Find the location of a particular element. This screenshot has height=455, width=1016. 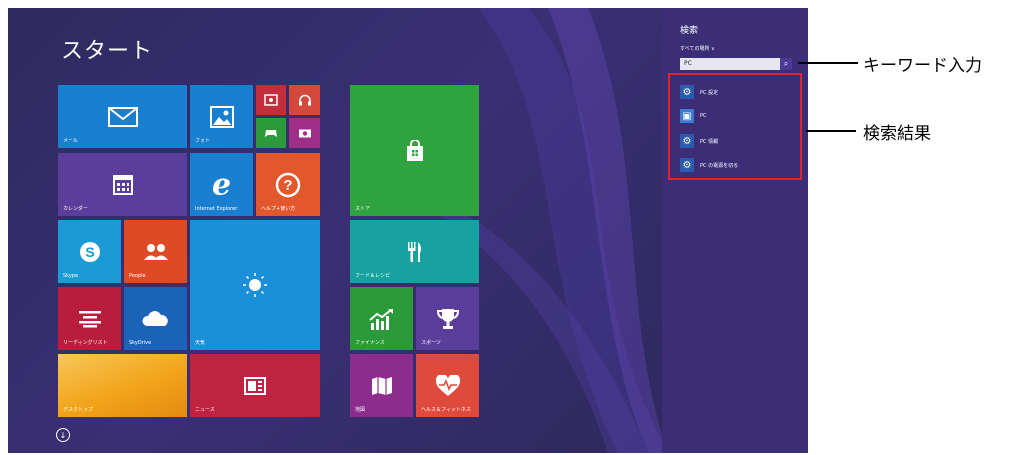

tile-photos: フォト is located at coordinates (221, 116).